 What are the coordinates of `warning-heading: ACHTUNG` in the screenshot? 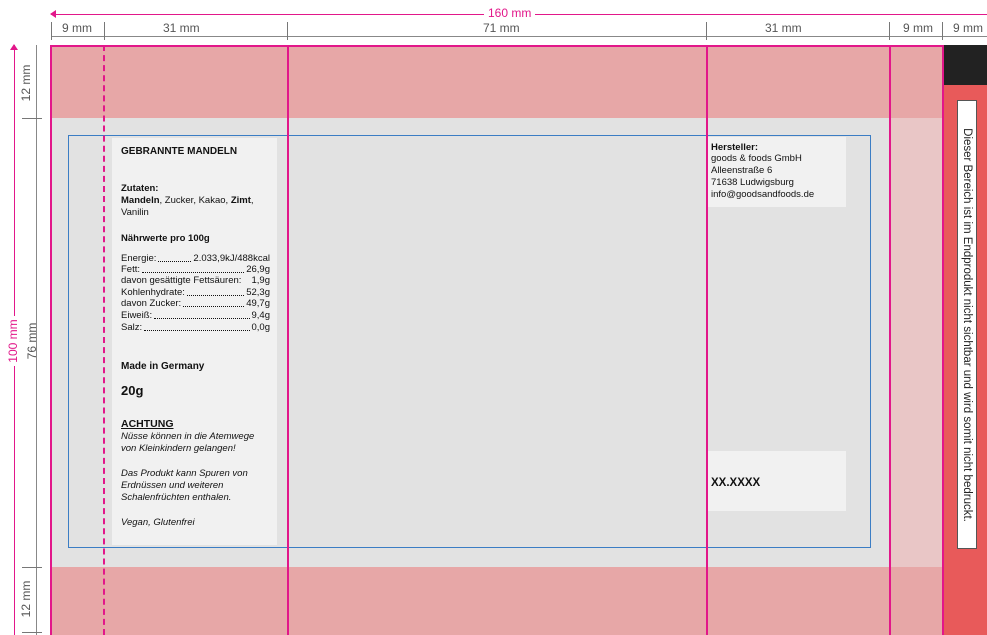 It's located at (147, 424).